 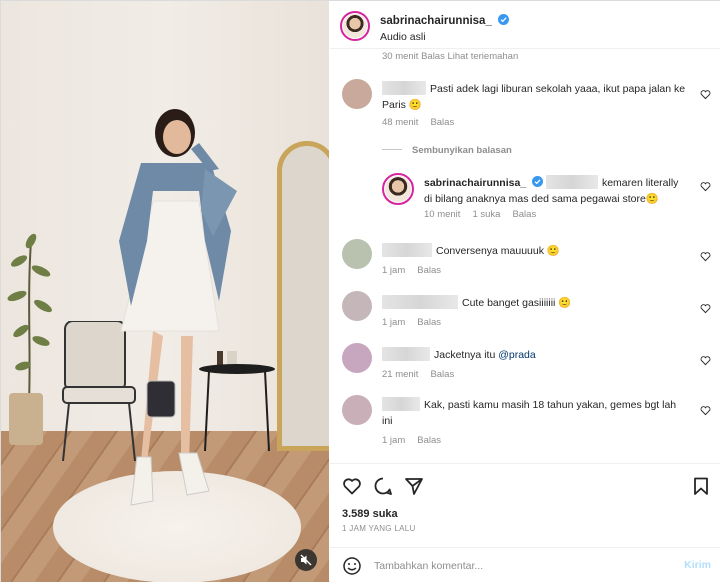 What do you see at coordinates (701, 486) in the screenshot?
I see `bookmark-icon` at bounding box center [701, 486].